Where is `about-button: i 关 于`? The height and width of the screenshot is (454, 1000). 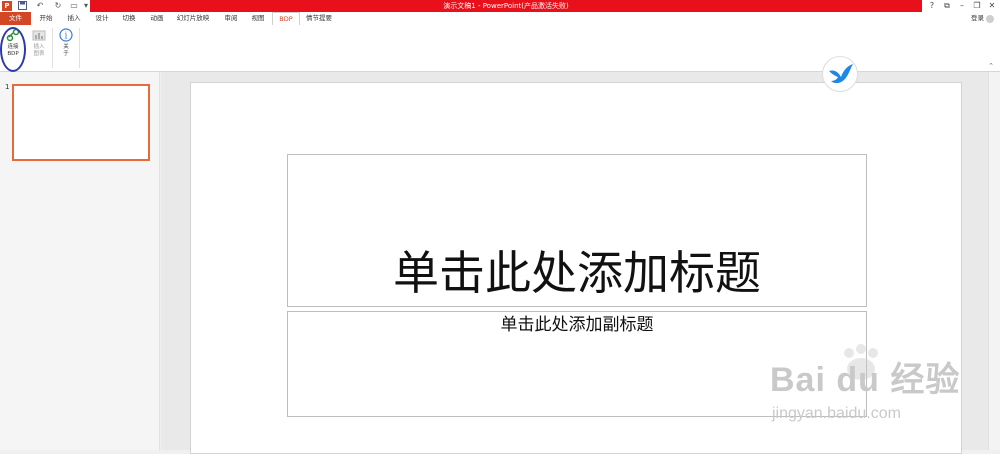
about-button: i 关 于 is located at coordinates (66, 47).